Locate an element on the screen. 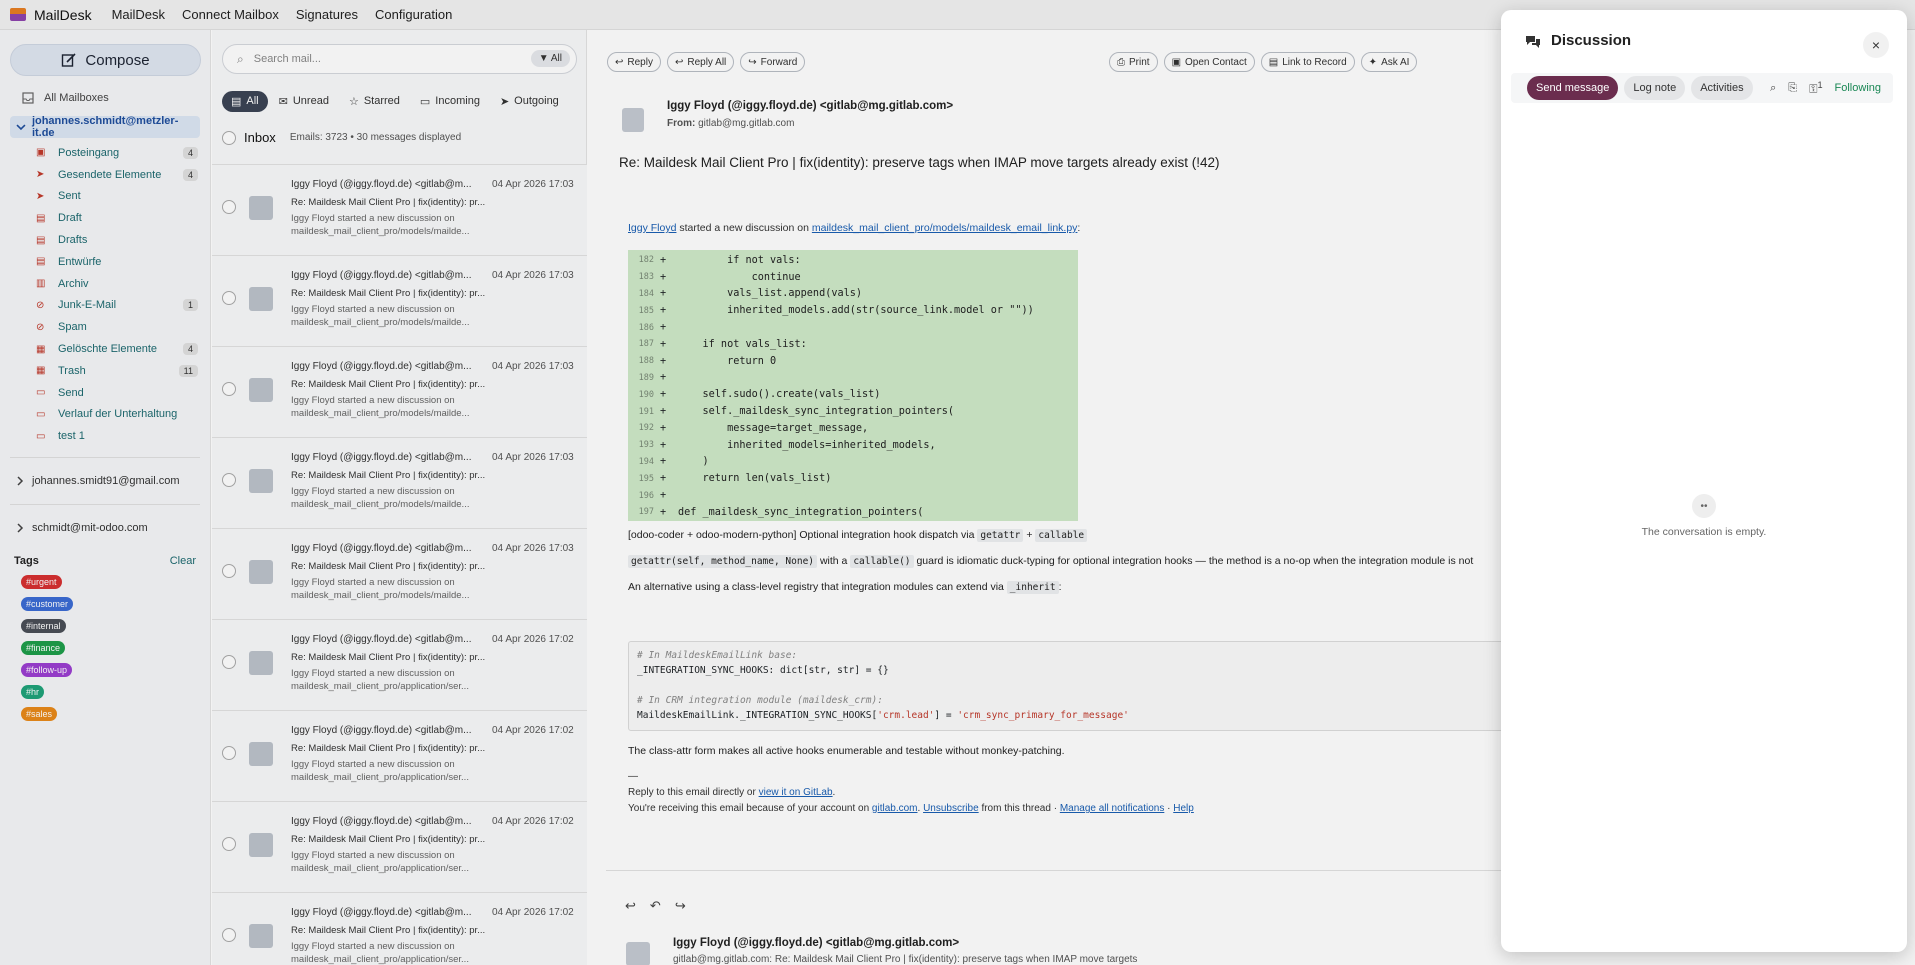 The image size is (1915, 965). search-icon: ⌕ is located at coordinates (1773, 88).